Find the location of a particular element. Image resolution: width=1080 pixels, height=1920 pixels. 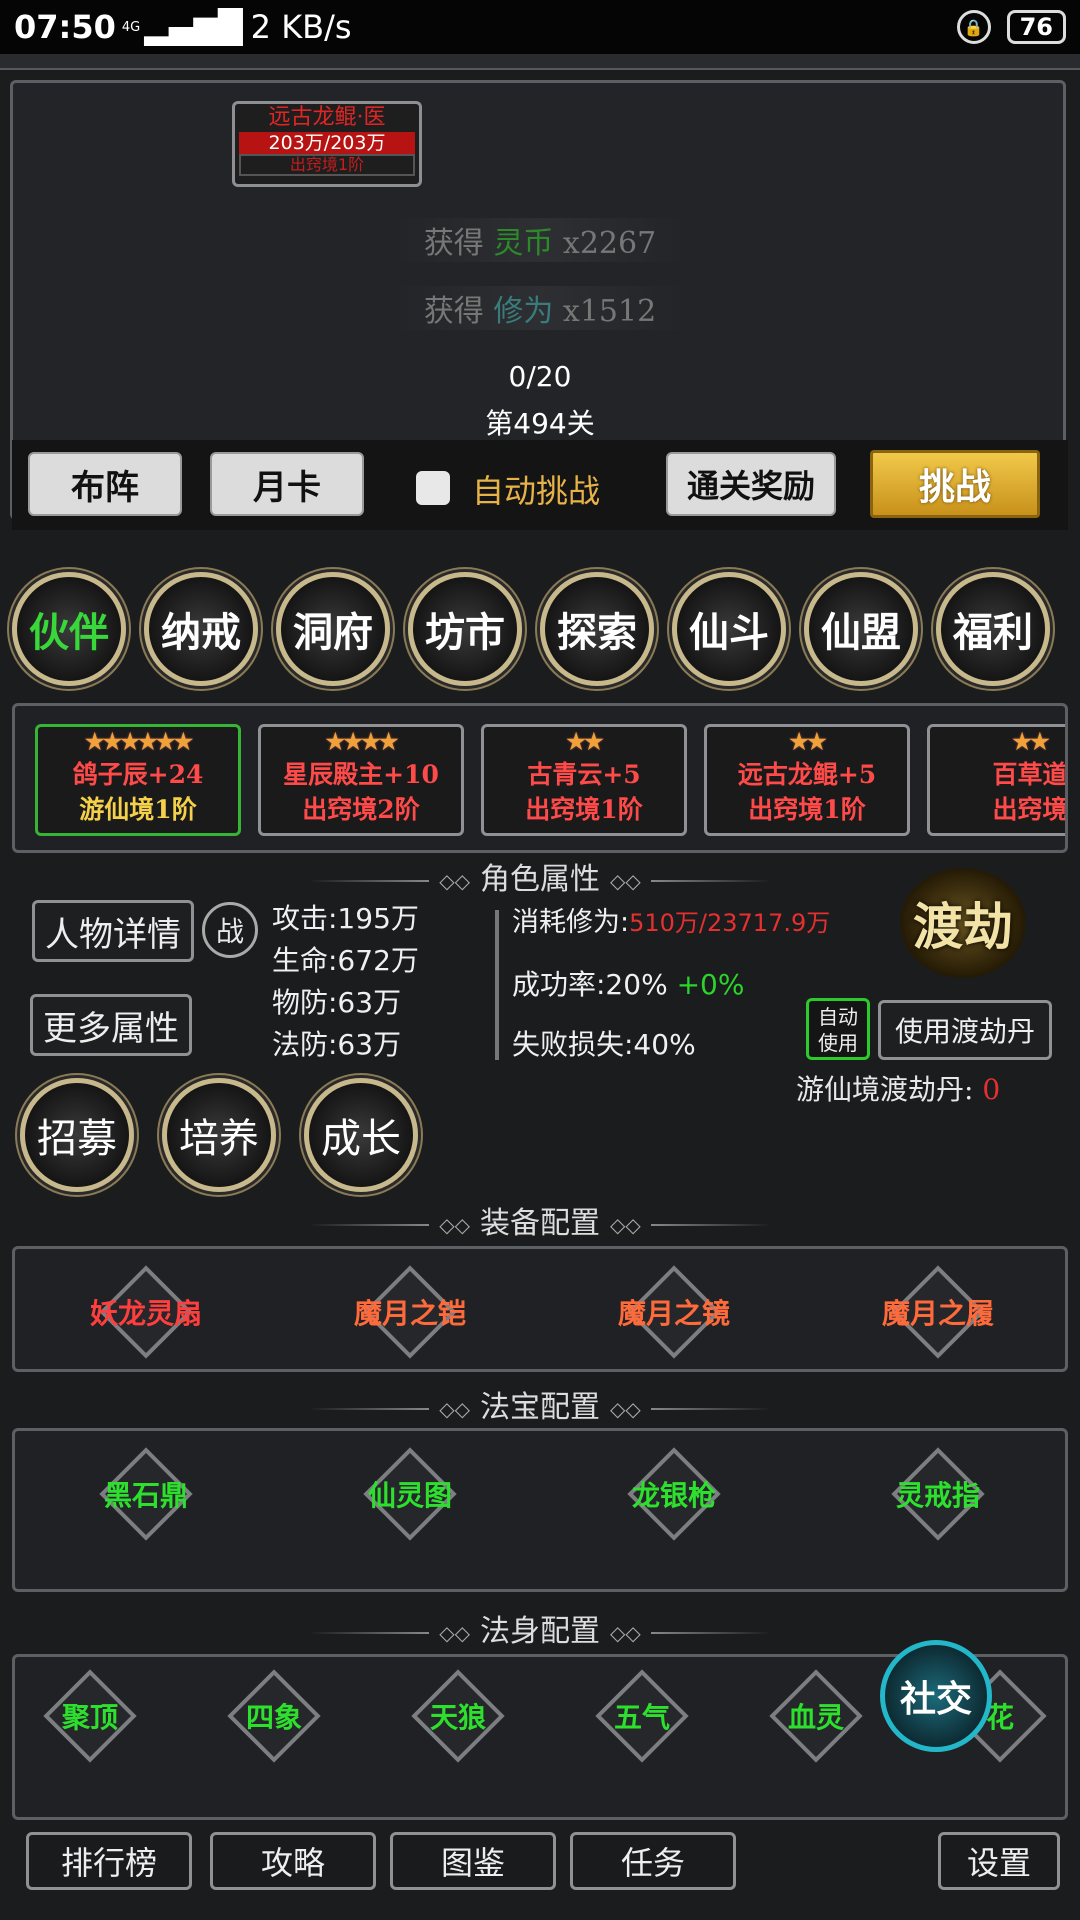

menu-arena: 仙斗 is located at coordinates (729, 629).